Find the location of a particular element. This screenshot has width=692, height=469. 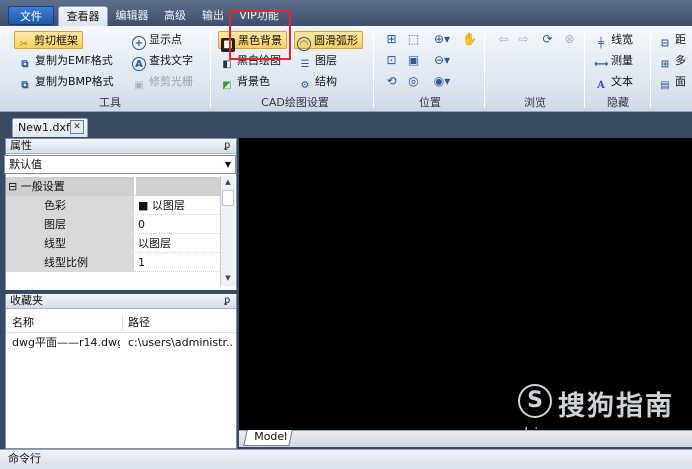

property-name: 图层 is located at coordinates (70, 224).